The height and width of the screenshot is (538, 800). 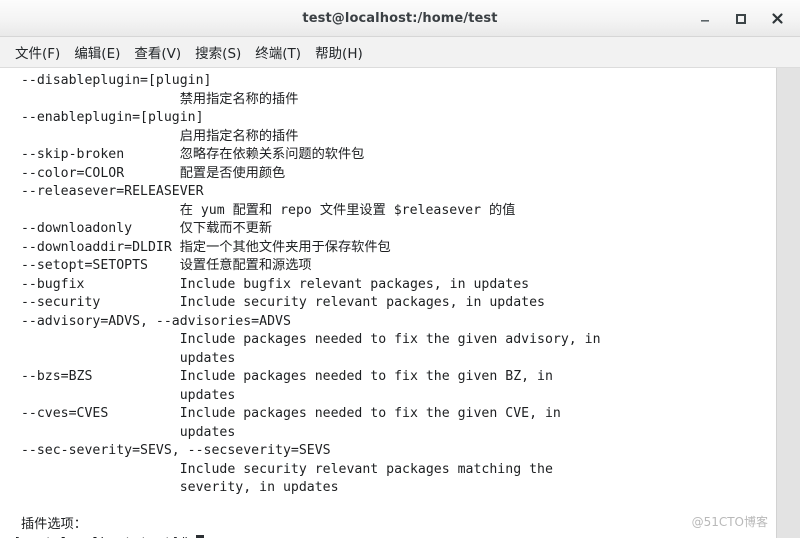 What do you see at coordinates (37, 52) in the screenshot?
I see `menu-item-file: 文件(F)` at bounding box center [37, 52].